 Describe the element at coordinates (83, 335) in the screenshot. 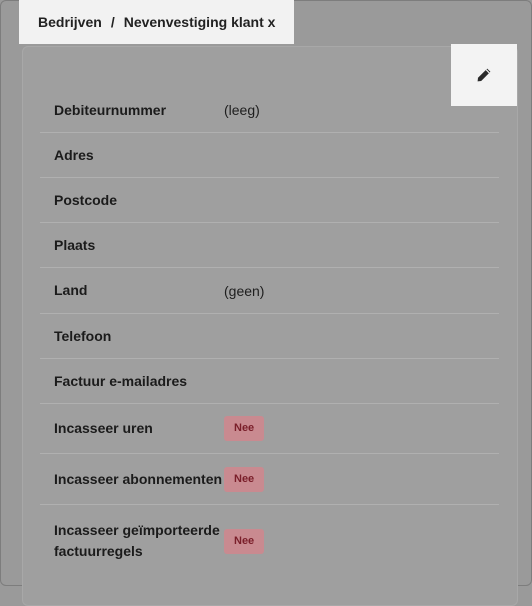

I see `field-label: Telefoon` at that location.